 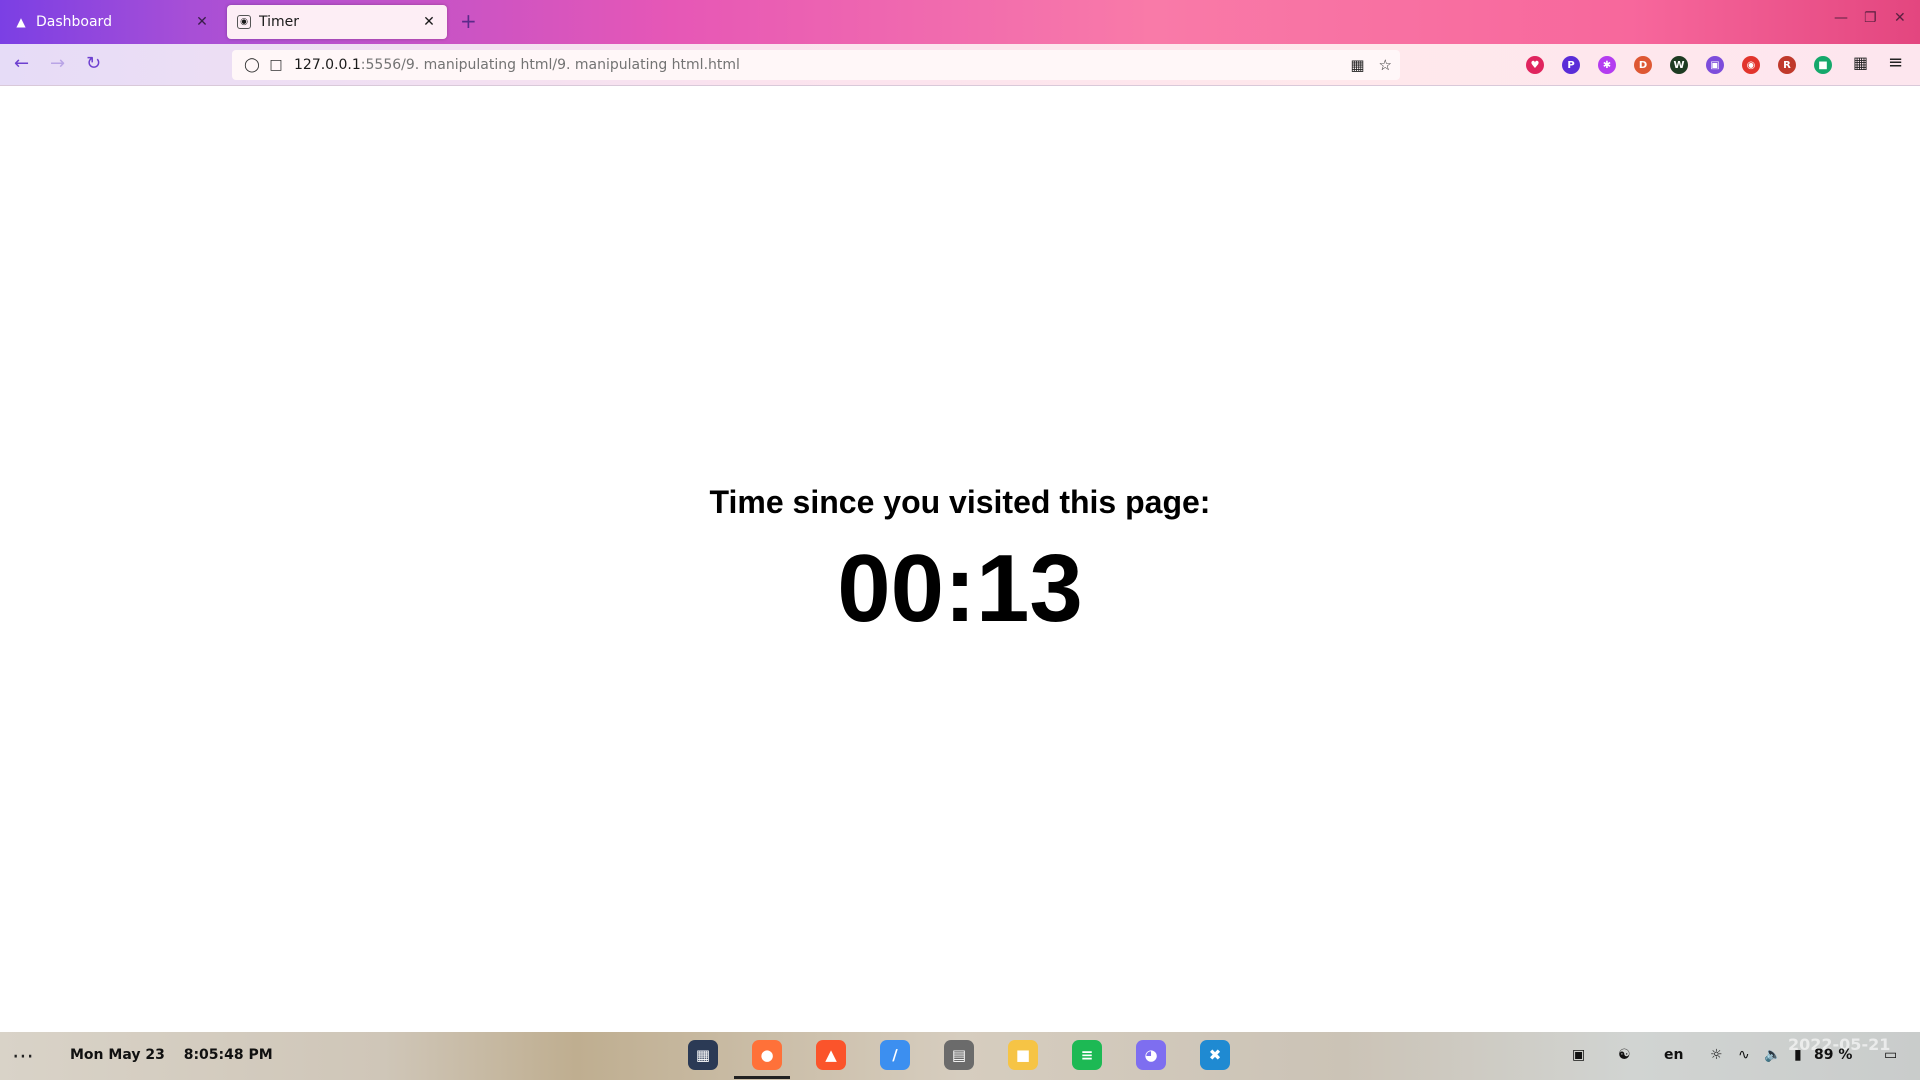 I want to click on firefox-icon: ●, so click(x=767, y=1055).